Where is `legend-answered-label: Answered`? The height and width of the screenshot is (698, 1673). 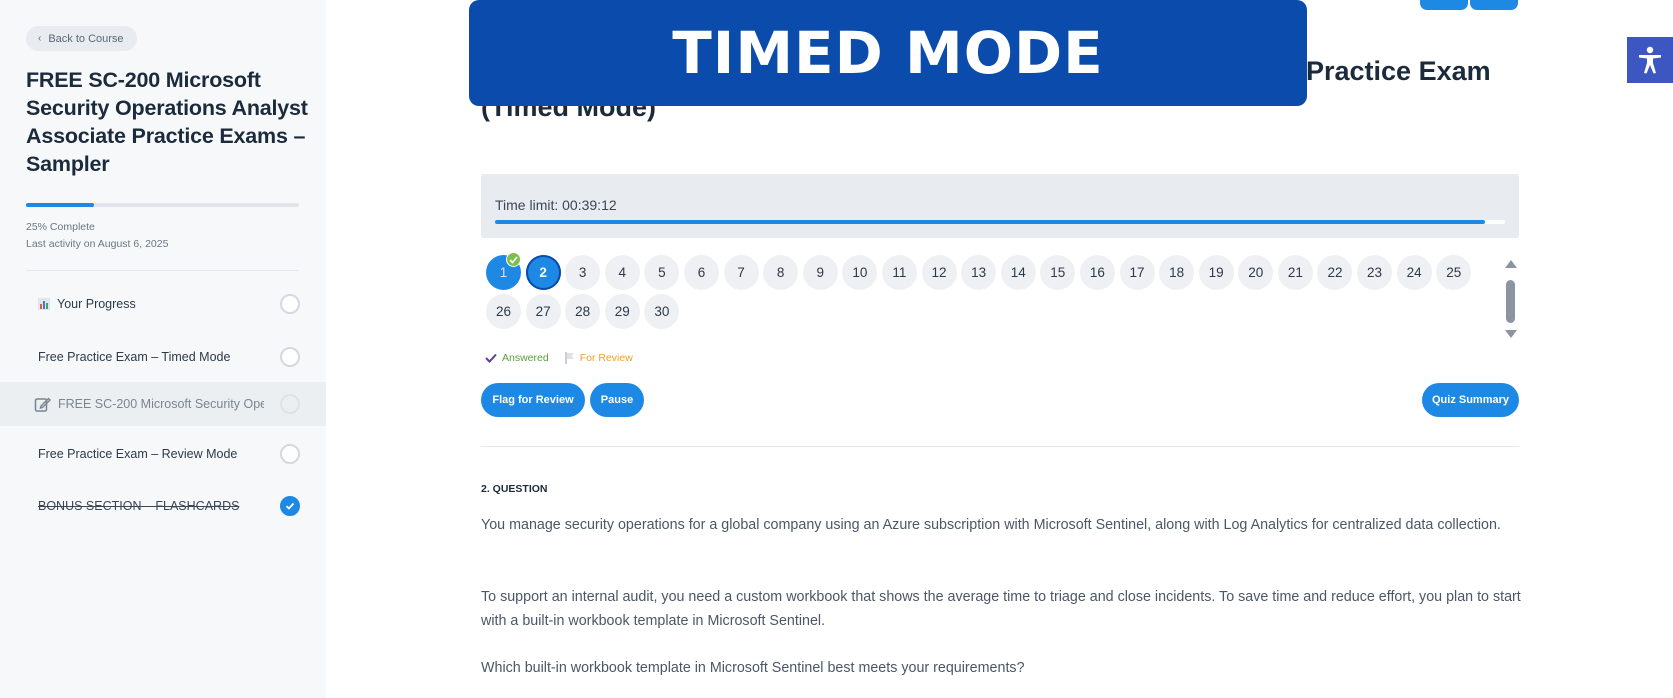
legend-answered-label: Answered is located at coordinates (525, 358).